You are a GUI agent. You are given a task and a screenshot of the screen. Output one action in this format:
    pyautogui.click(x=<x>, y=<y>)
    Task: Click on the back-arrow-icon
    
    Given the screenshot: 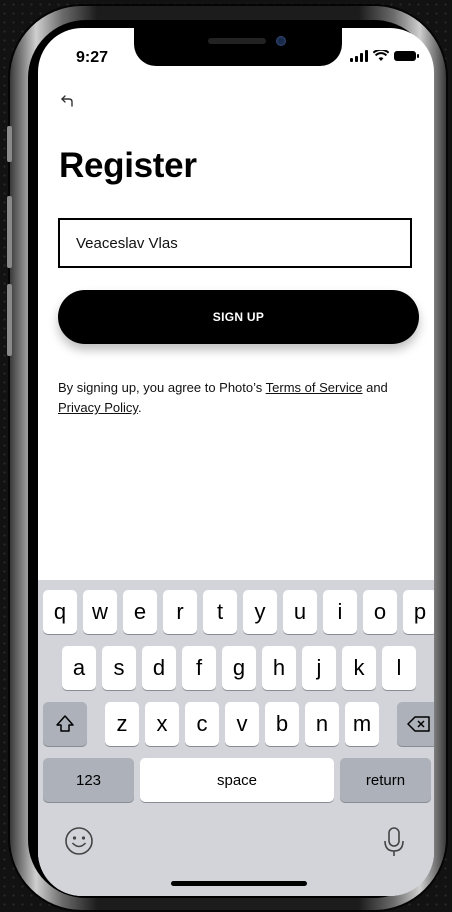 What is the action you would take?
    pyautogui.click(x=68, y=102)
    